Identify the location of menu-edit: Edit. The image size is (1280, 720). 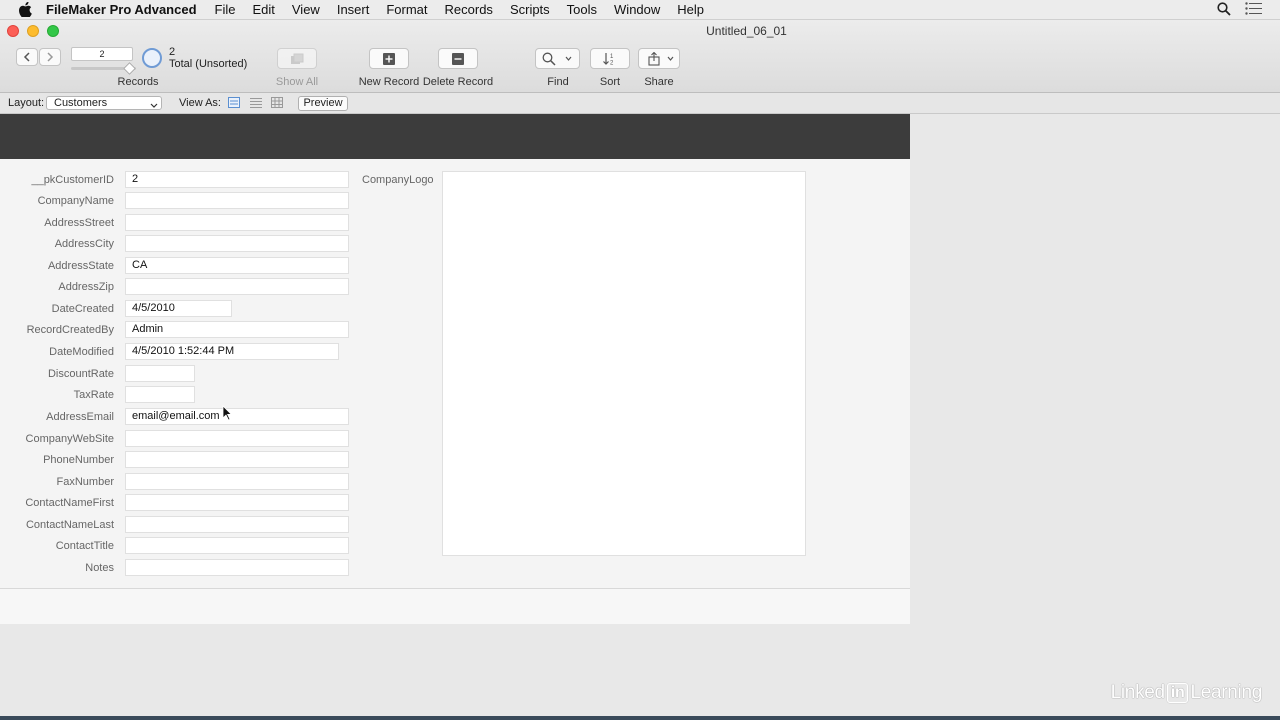
(263, 9).